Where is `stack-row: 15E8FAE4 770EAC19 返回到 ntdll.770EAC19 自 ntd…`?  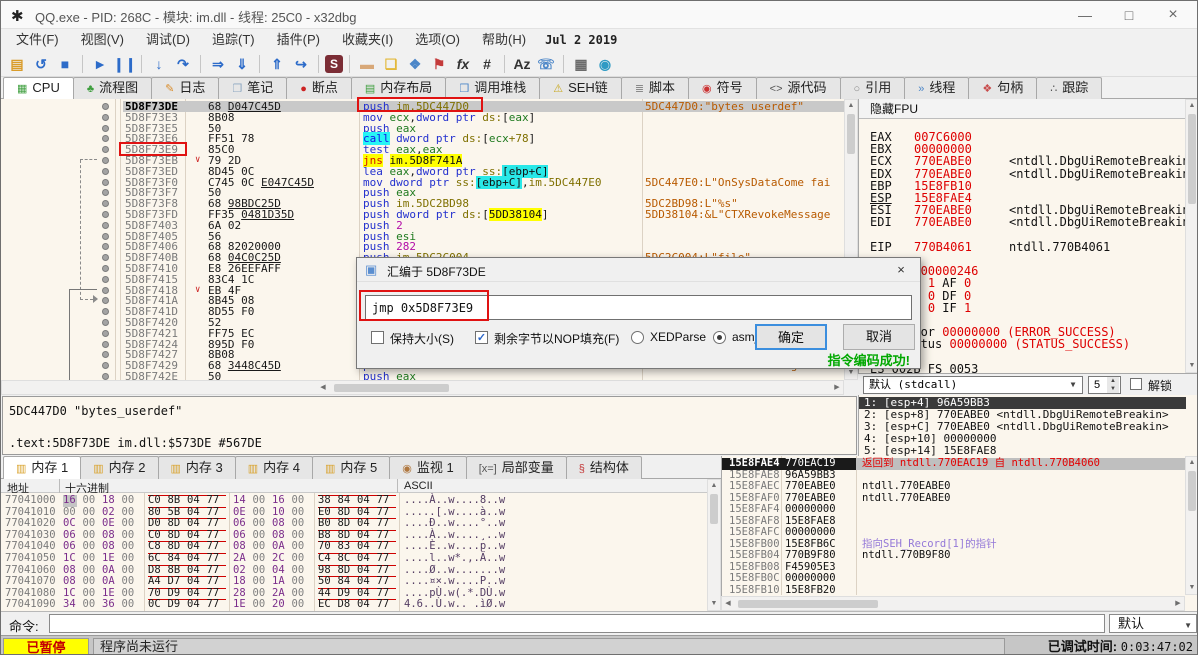 stack-row: 15E8FAE4 770EAC19 返回到 ntdll.770EAC19 自 ntd… is located at coordinates (954, 463).